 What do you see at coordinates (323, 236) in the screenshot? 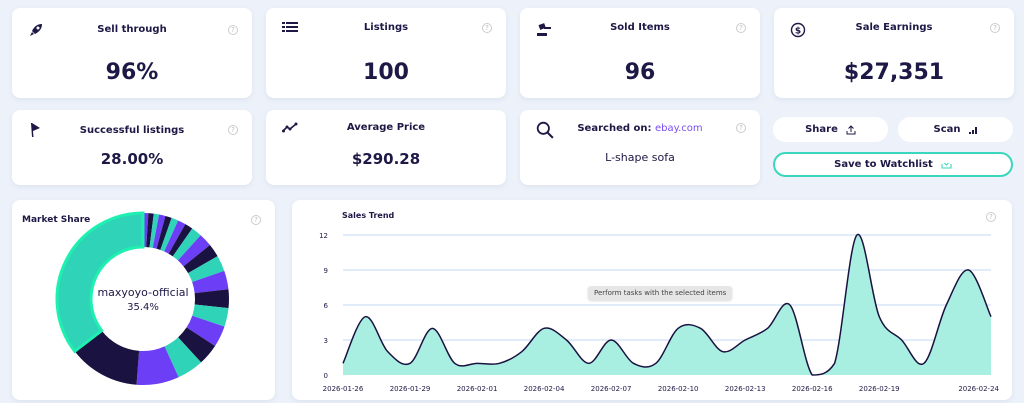
I see `y-tick-label: 12` at bounding box center [323, 236].